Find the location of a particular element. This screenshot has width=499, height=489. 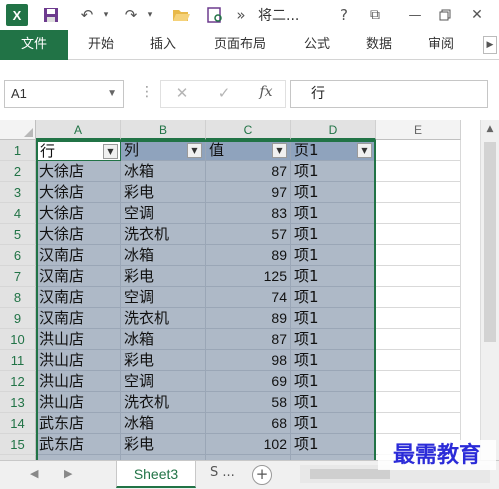

table-cell: 74 is located at coordinates (248, 297).